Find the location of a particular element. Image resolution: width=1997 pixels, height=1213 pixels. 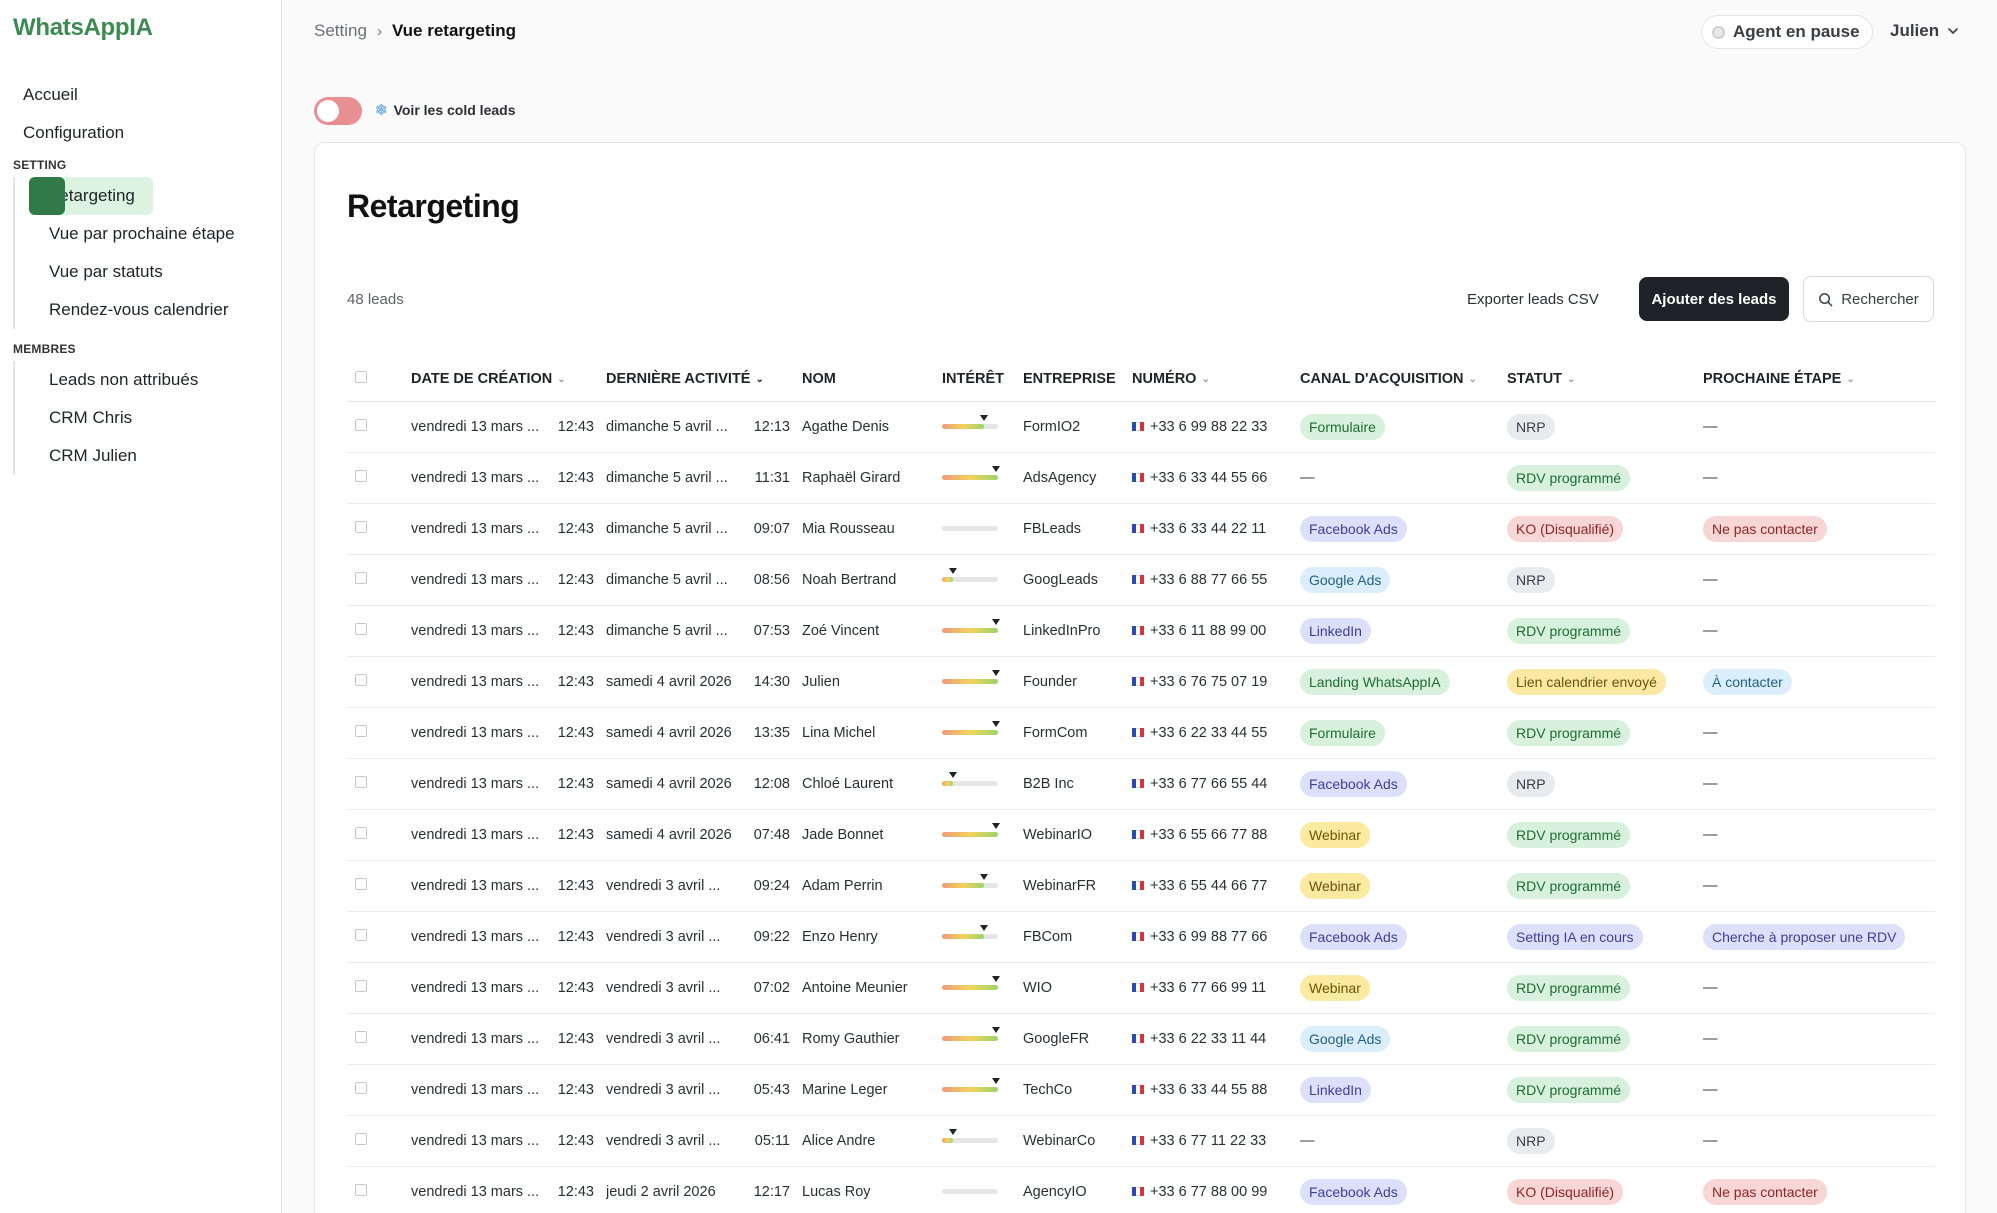

lead-name: Jade Bonnet is located at coordinates (842, 835).